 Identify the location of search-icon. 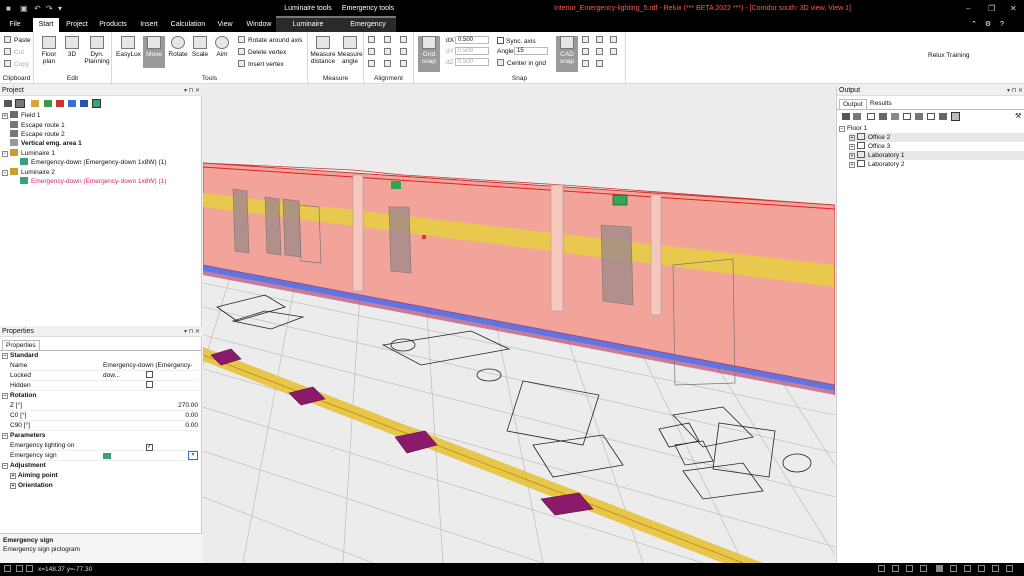
(955, 116).